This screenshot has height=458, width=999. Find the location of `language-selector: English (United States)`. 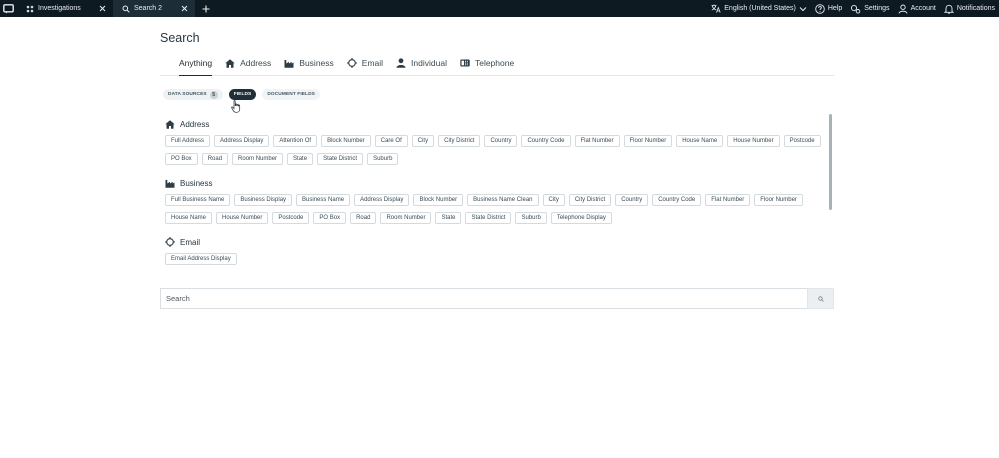

language-selector: English (United States) is located at coordinates (759, 8).